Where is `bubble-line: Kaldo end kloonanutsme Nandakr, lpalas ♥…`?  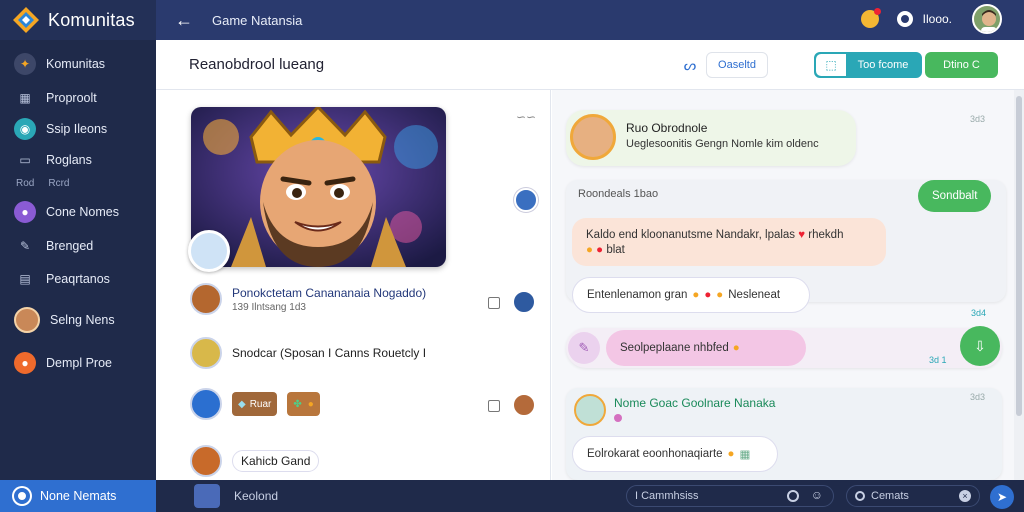
bubble-line: Kaldo end kloonanutsme Nandakr, lpalas ♥… is located at coordinates (714, 235).